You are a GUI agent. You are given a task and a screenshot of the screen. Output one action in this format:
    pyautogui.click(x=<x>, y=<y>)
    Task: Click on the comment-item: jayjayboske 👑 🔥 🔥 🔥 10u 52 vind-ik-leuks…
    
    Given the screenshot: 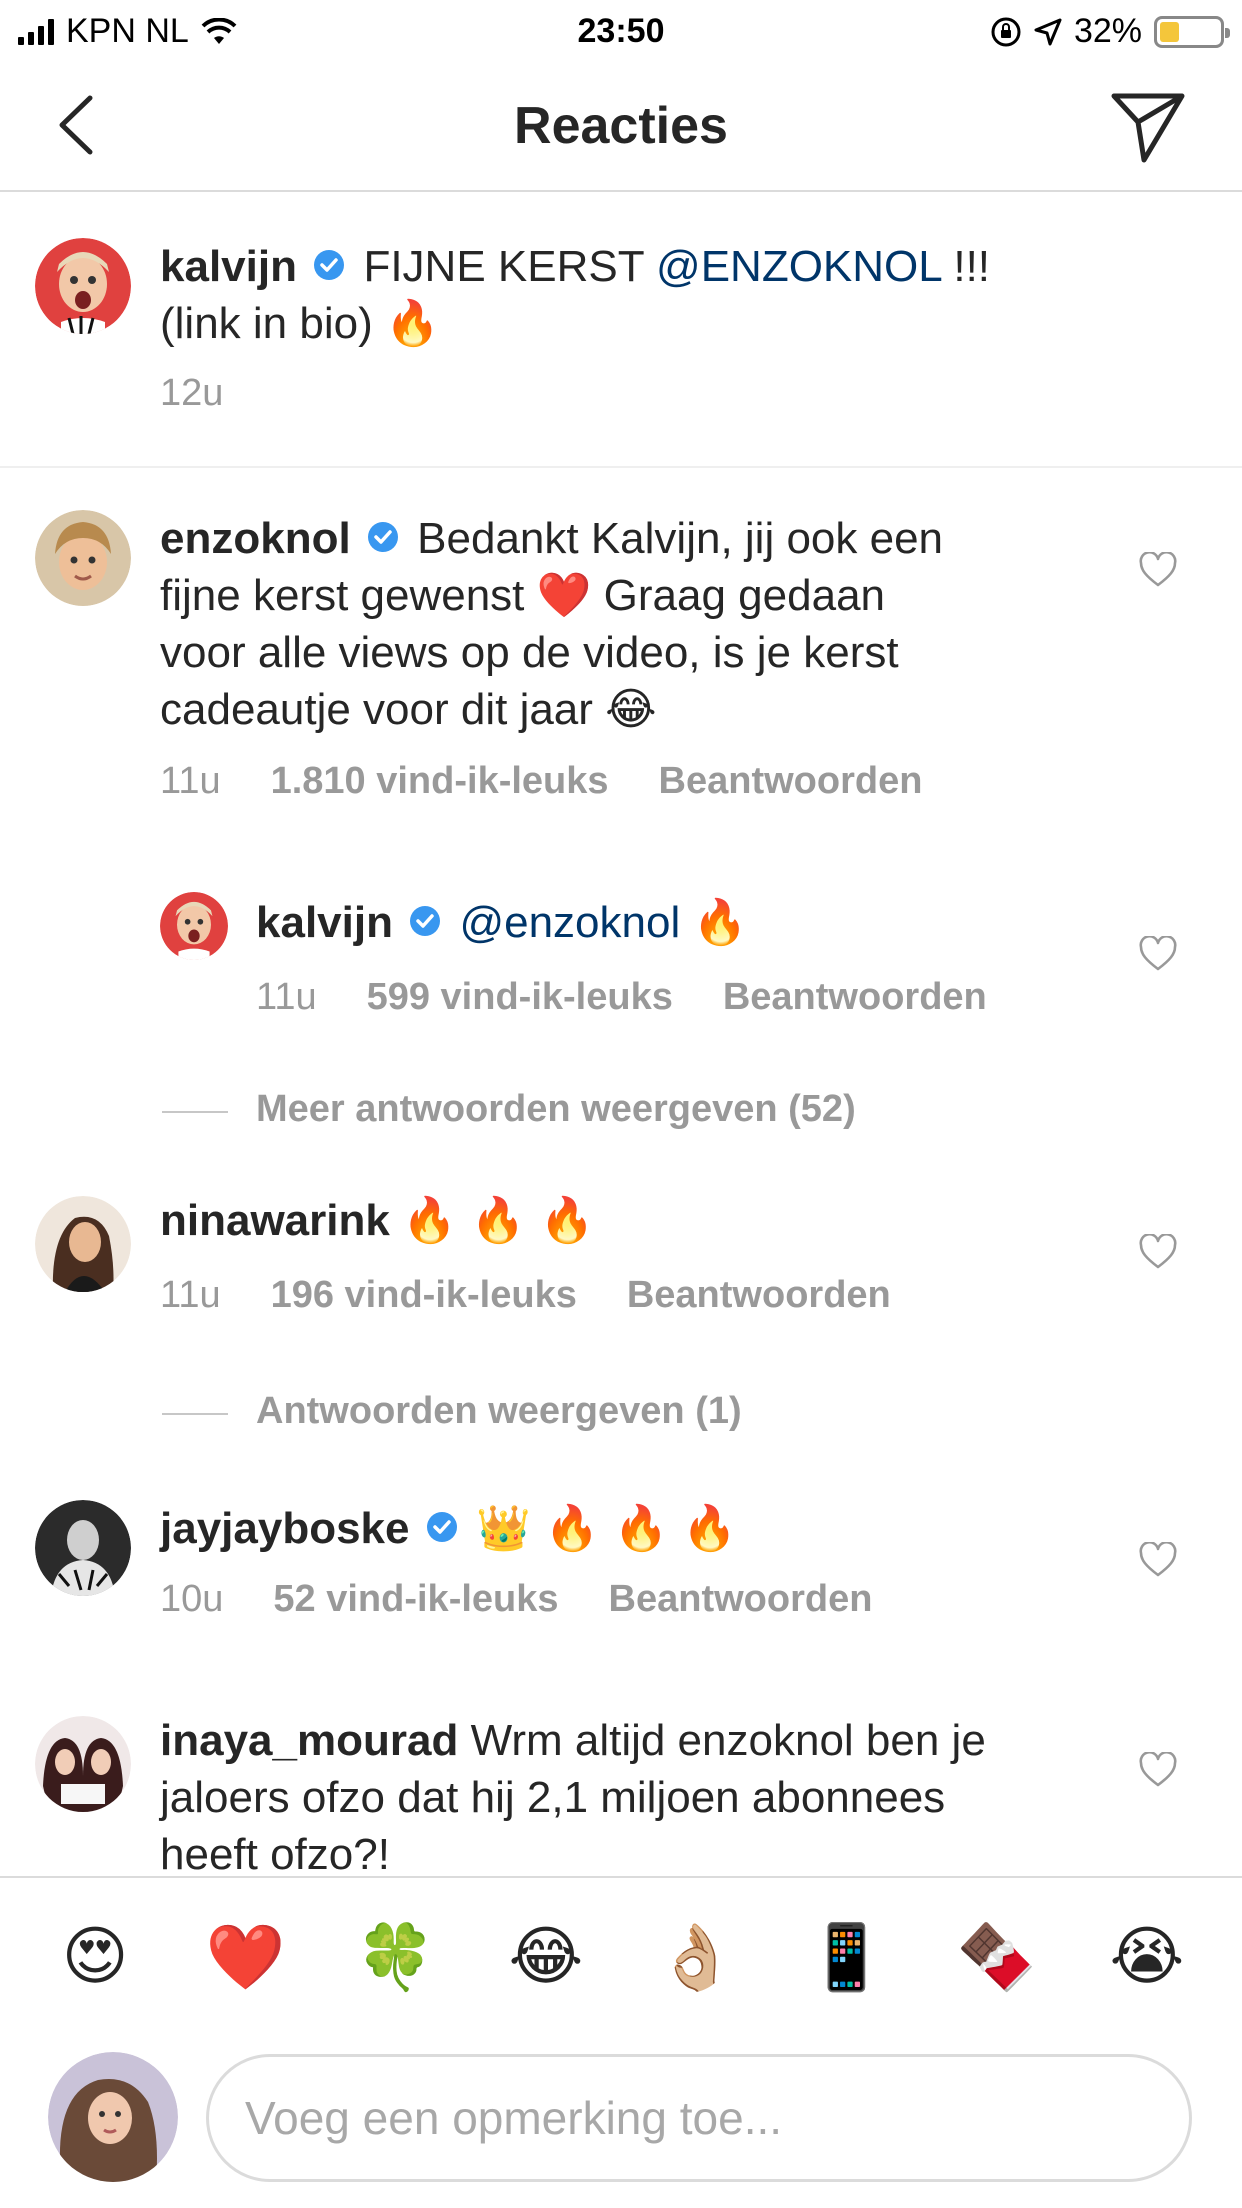 What is the action you would take?
    pyautogui.click(x=621, y=1569)
    